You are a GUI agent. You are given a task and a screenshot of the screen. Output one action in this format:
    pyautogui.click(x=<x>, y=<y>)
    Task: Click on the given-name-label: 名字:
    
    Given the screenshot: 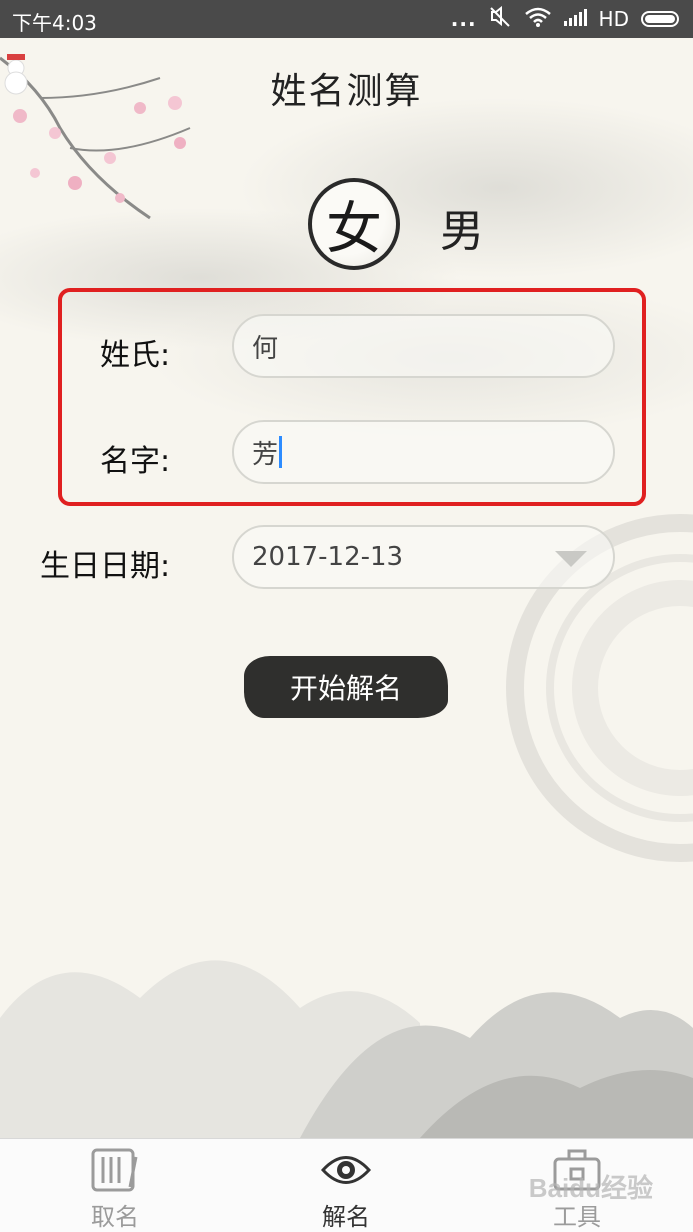 What is the action you would take?
    pyautogui.click(x=135, y=461)
    